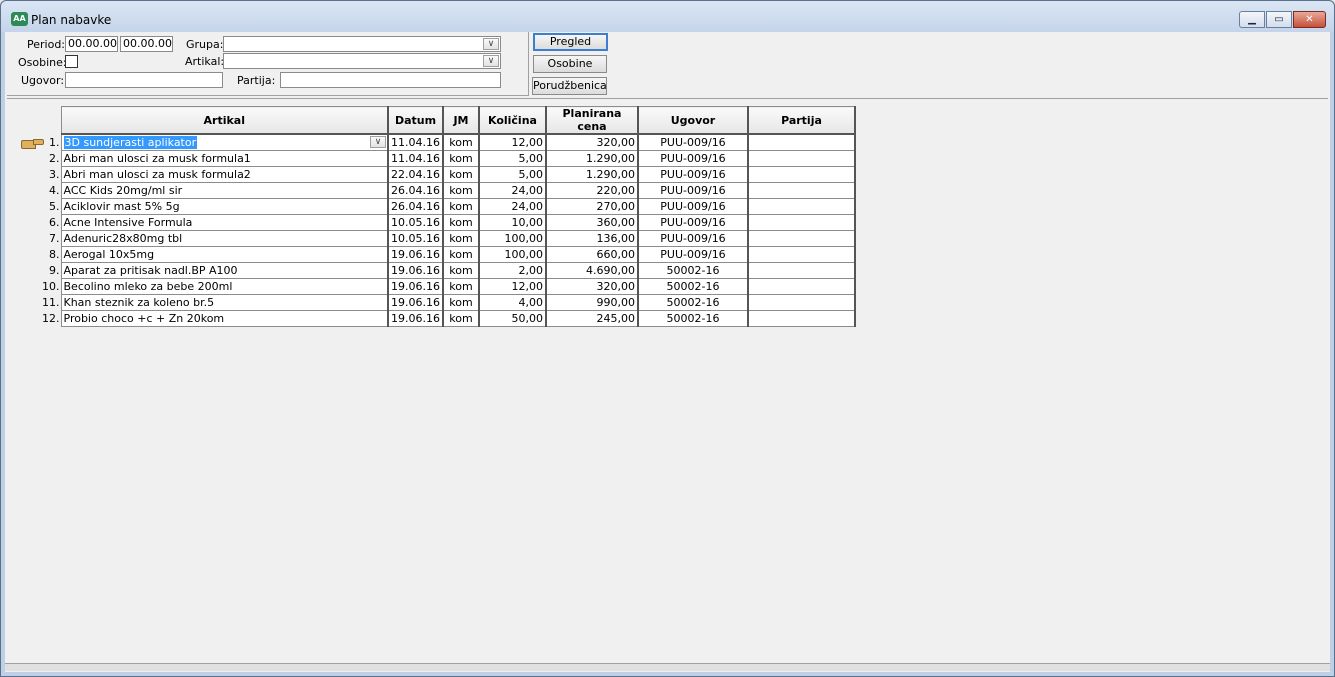  Describe the element at coordinates (224, 238) in the screenshot. I see `artikal-cell: Adenuric28x80mg tbl` at that location.